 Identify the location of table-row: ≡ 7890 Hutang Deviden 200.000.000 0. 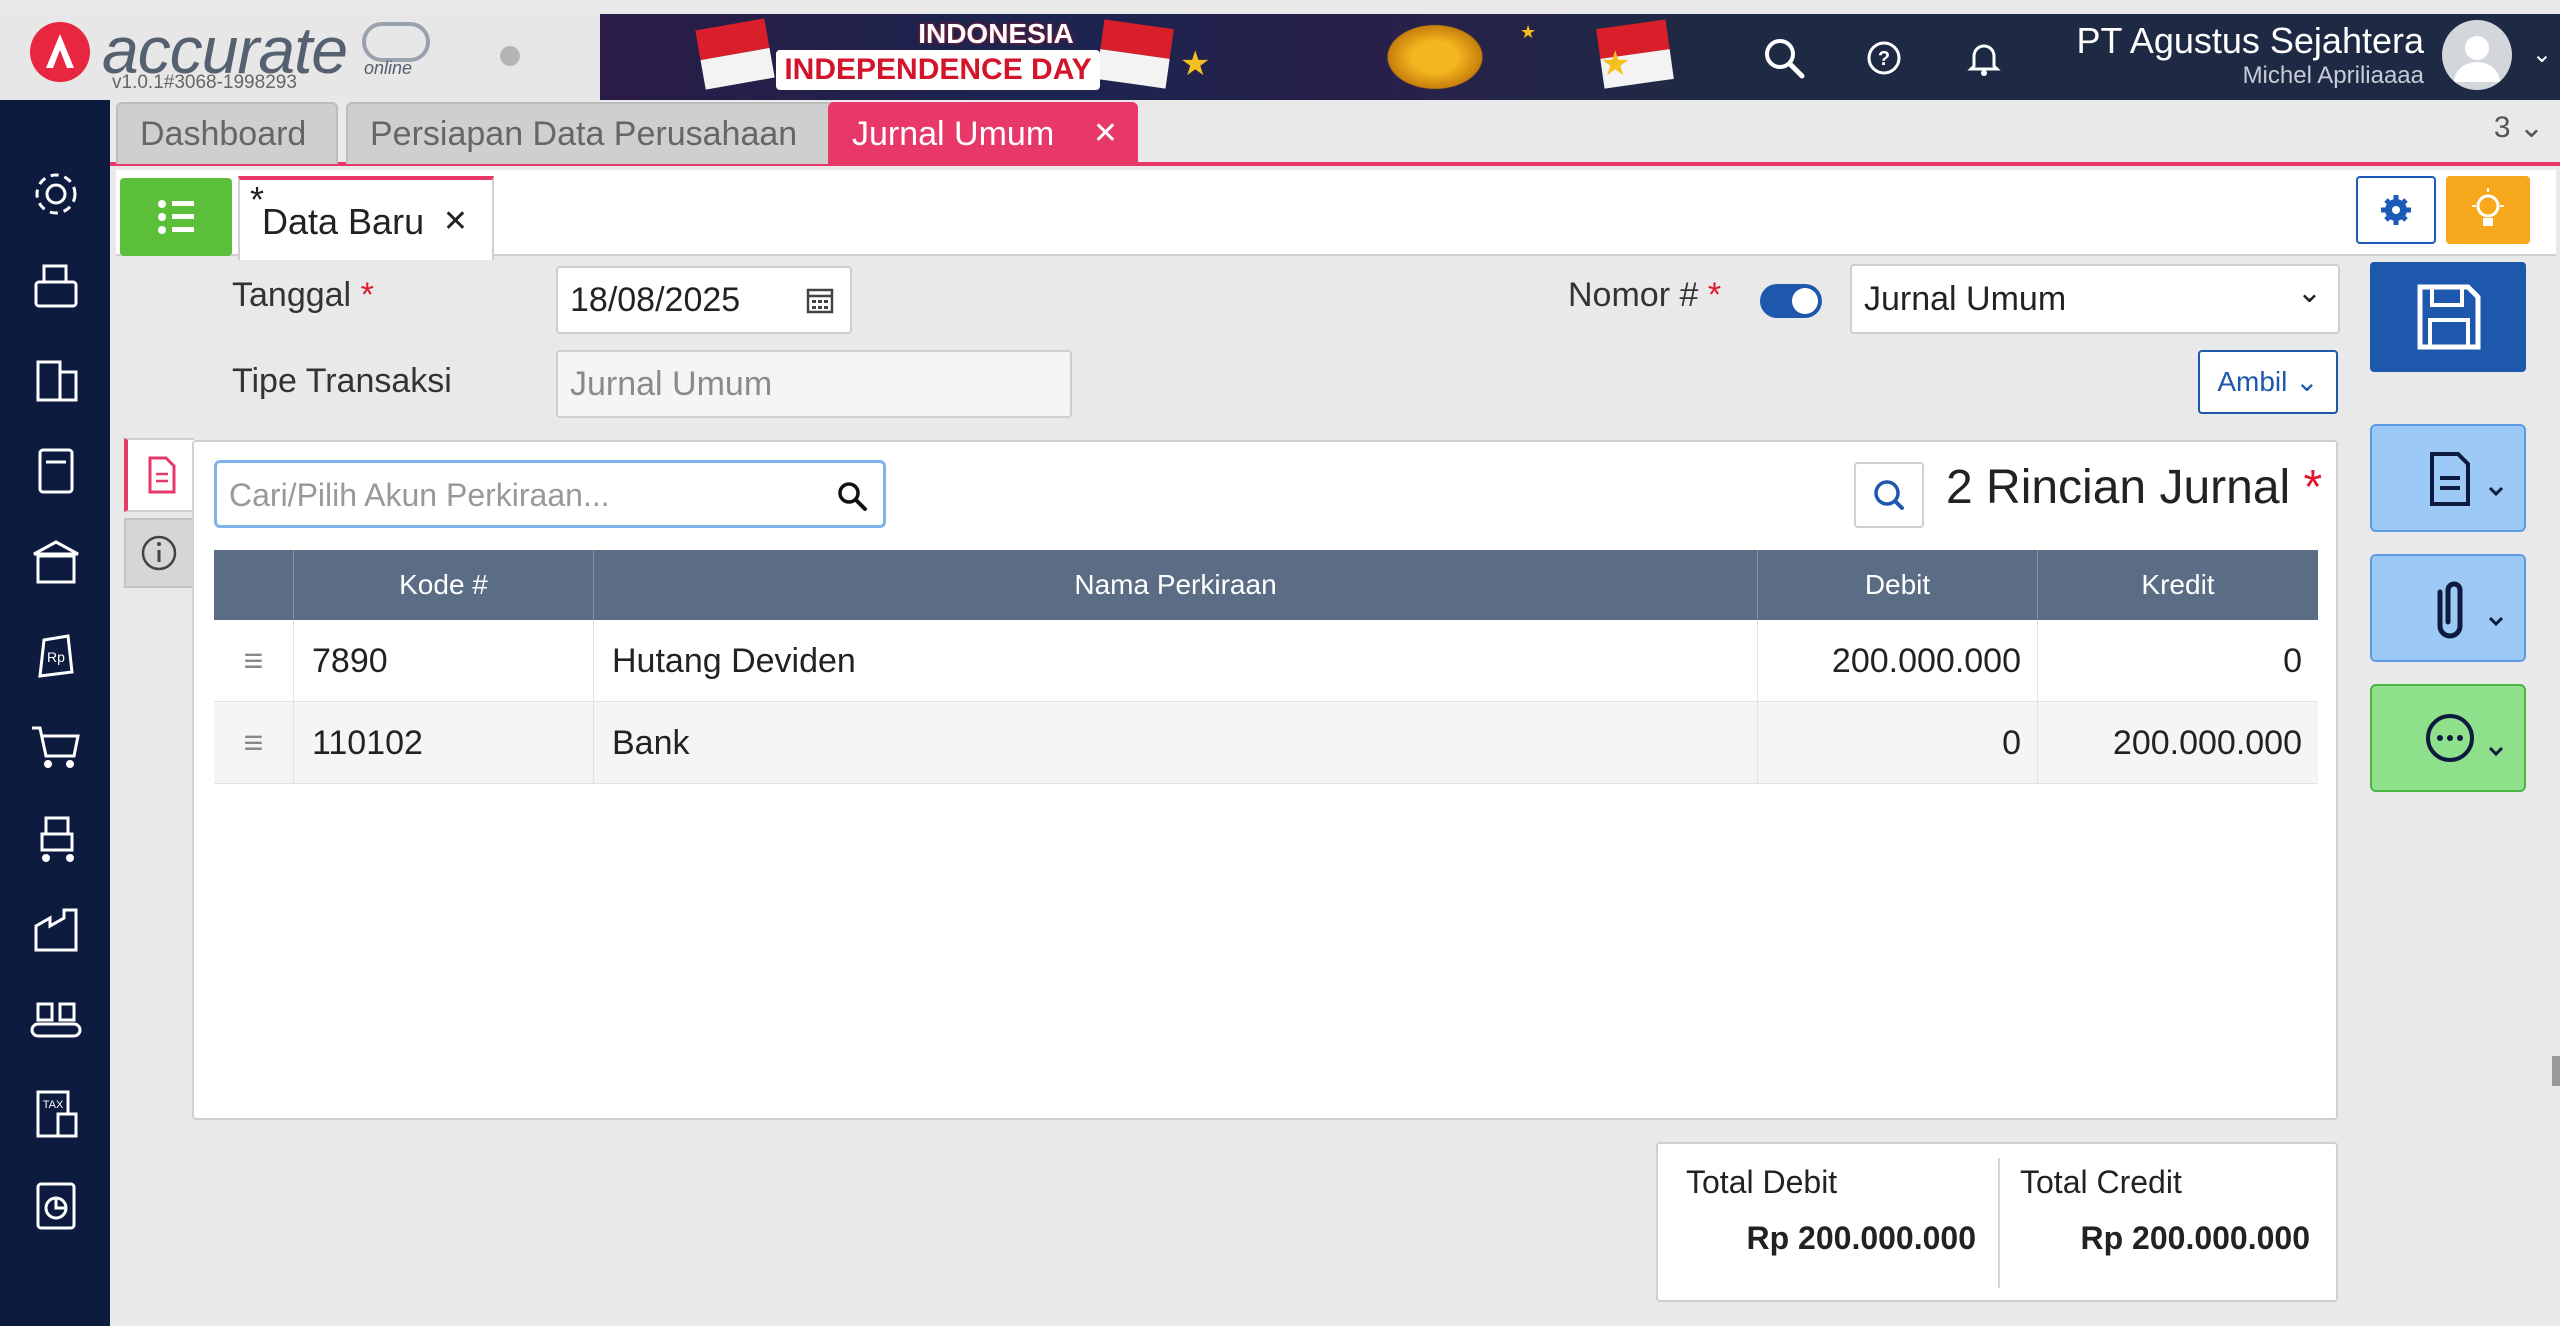
(1266, 661).